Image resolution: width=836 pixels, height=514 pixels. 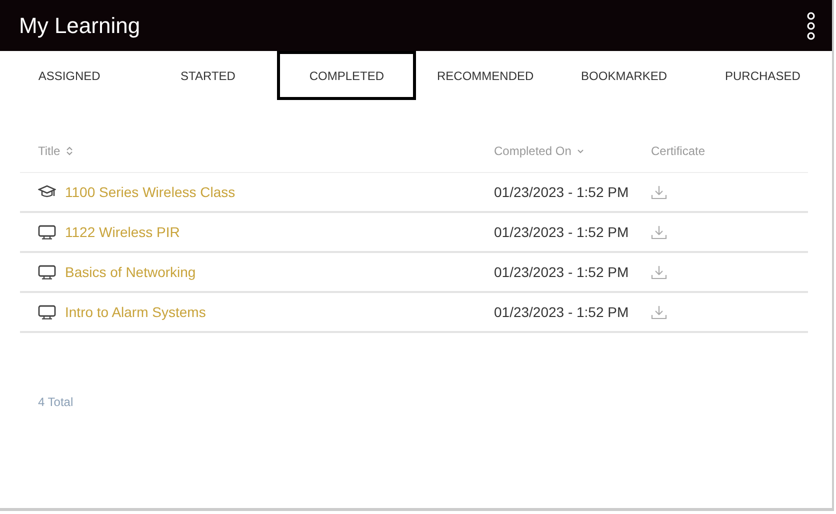 I want to click on tab: ASSIGNED, so click(x=69, y=75).